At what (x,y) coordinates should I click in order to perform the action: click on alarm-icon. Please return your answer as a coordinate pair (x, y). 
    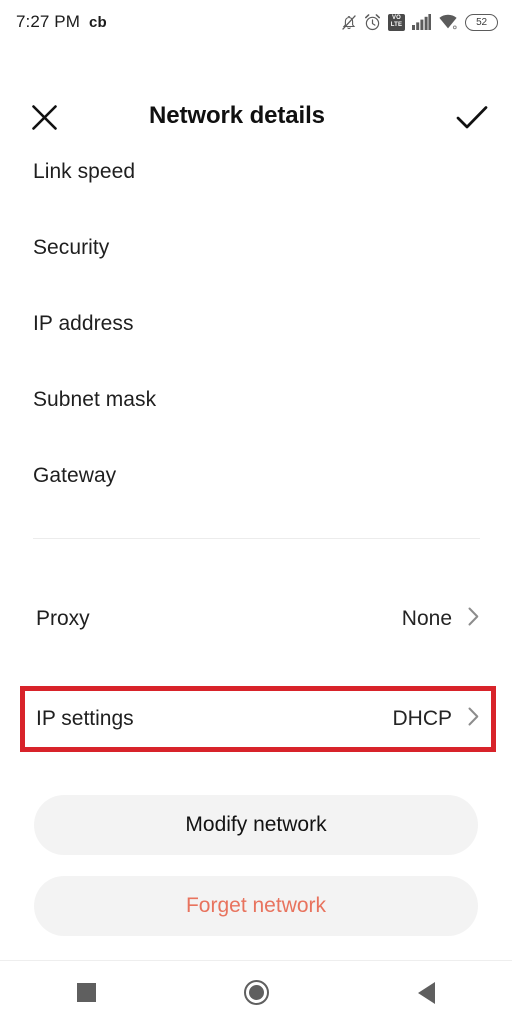
    Looking at the image, I should click on (372, 22).